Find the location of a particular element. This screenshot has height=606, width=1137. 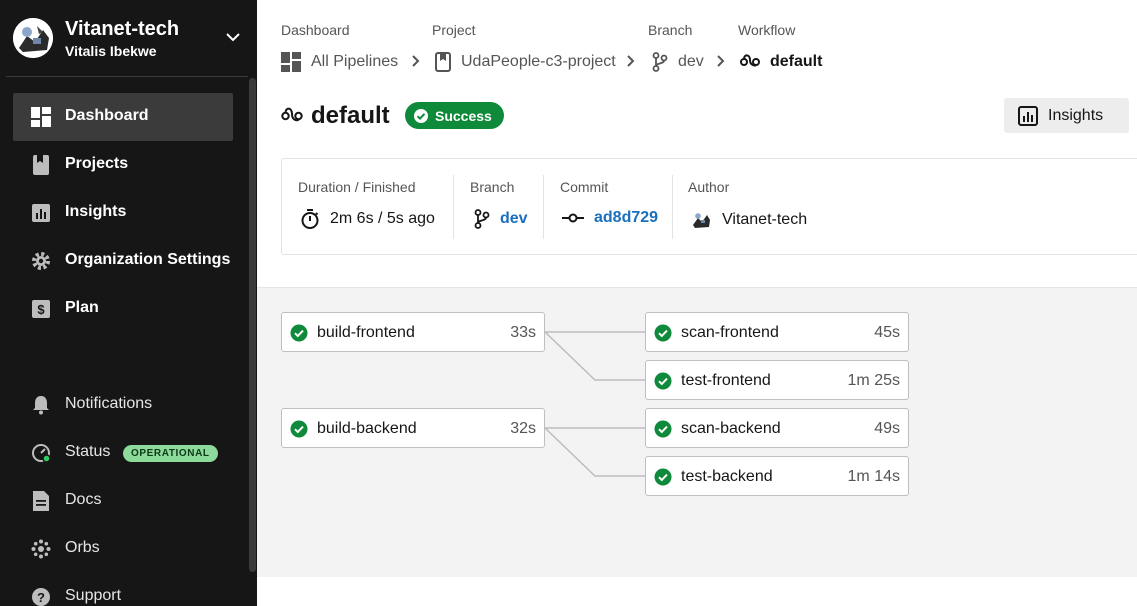

sidebar-item-dashboard: Dashboard is located at coordinates (123, 117).